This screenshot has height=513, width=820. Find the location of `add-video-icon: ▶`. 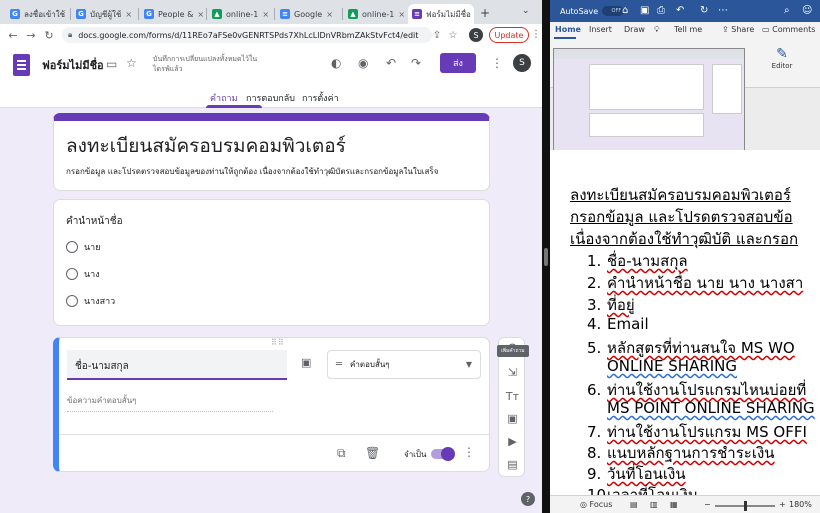

add-video-icon: ▶ is located at coordinates (512, 441).